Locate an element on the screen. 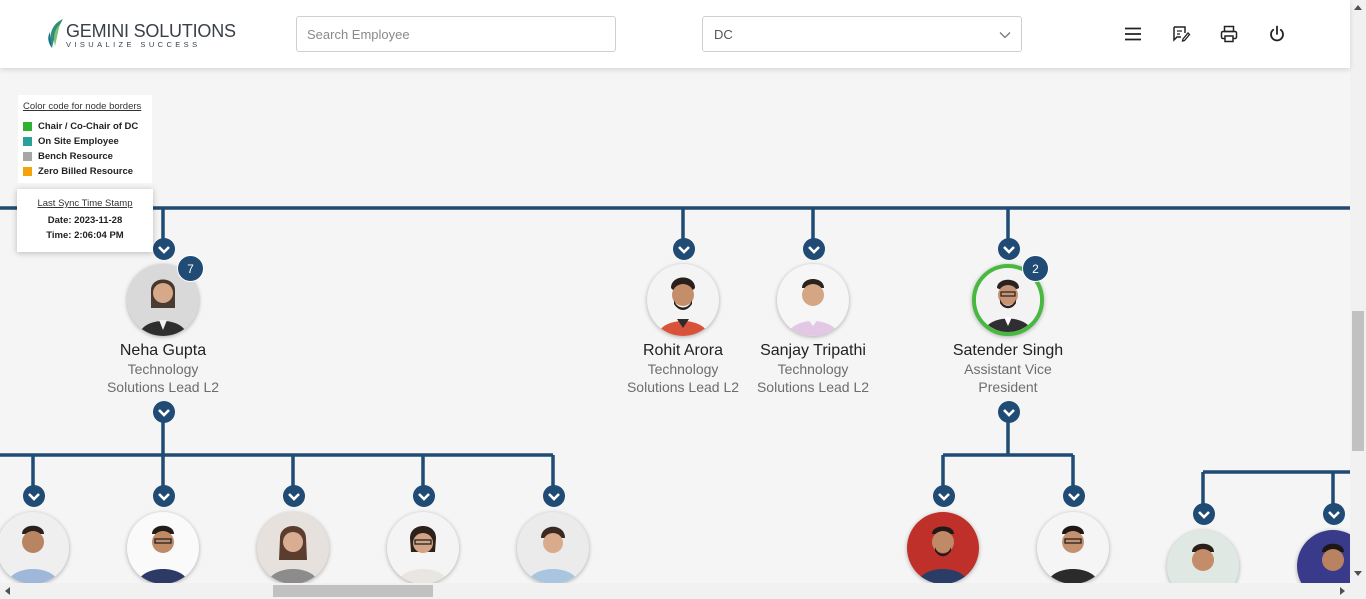 The height and width of the screenshot is (599, 1366). power-icon is located at coordinates (1277, 34).